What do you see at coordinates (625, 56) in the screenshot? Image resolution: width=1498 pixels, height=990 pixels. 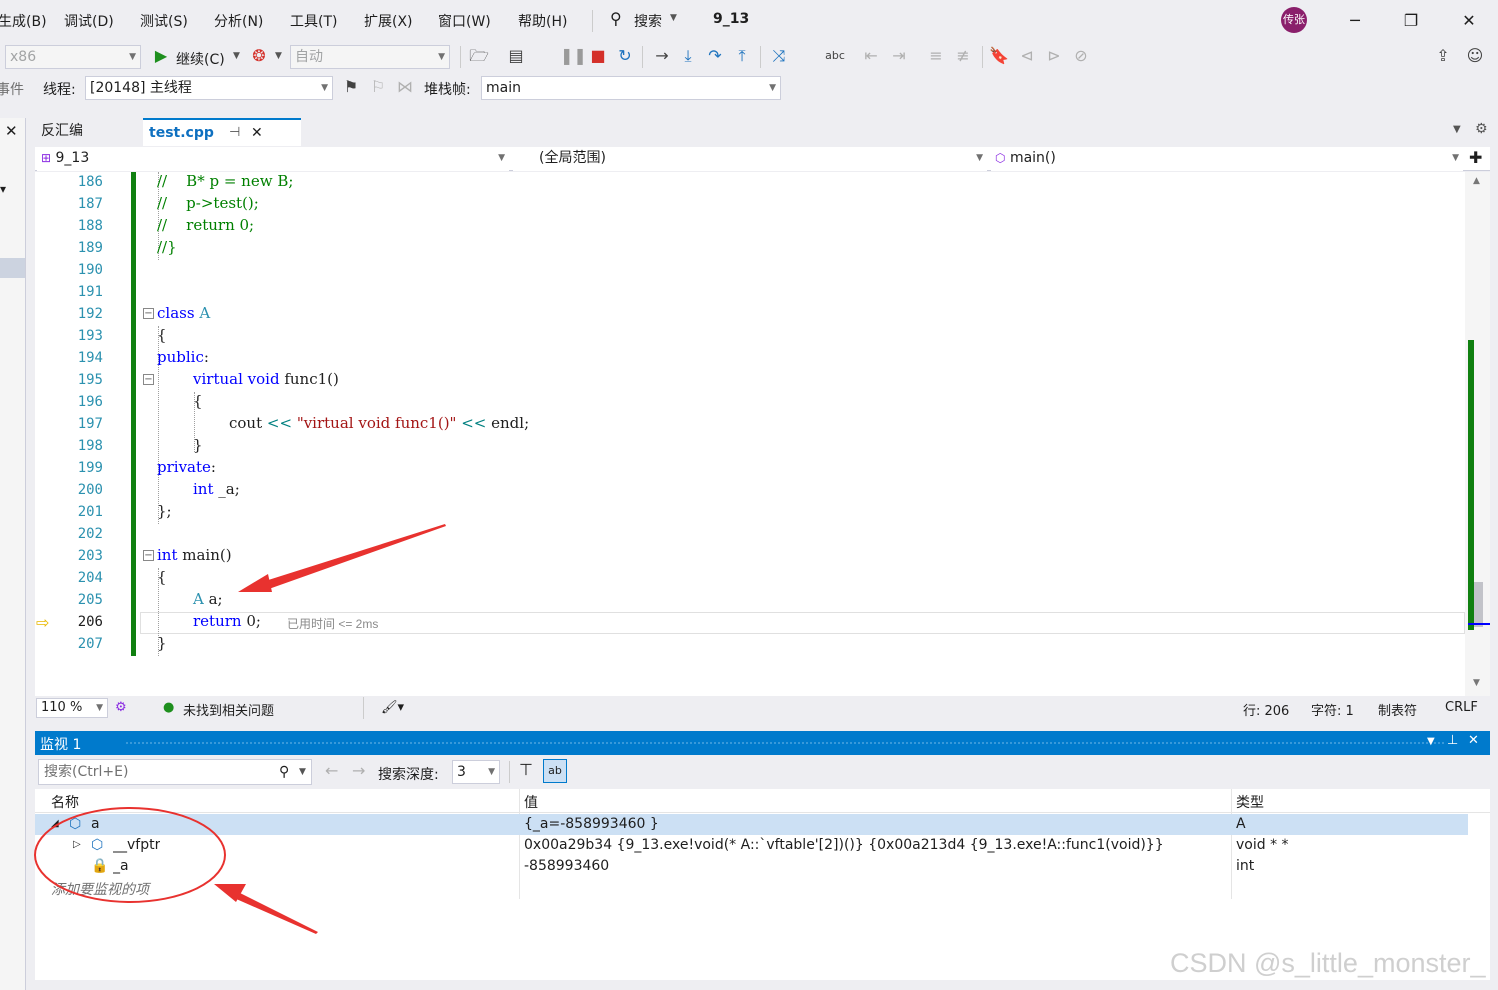 I see `restart-icon: ↻` at bounding box center [625, 56].